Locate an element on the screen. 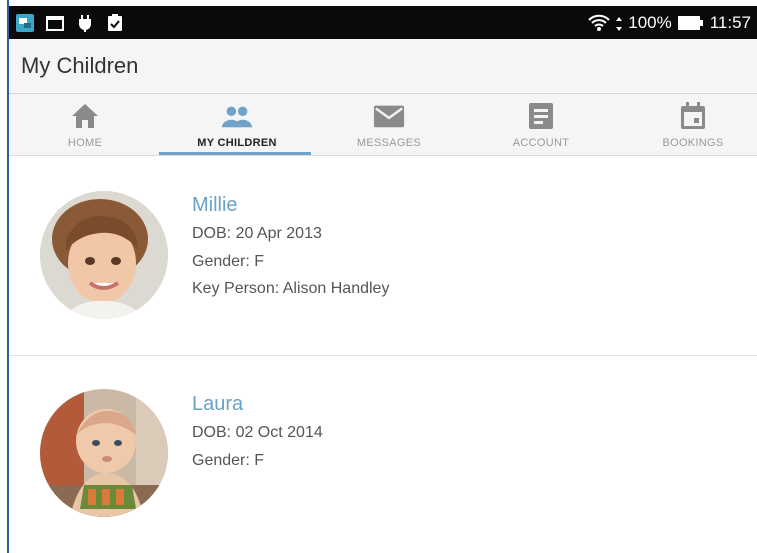 The image size is (757, 553). envelope-icon is located at coordinates (389, 116).